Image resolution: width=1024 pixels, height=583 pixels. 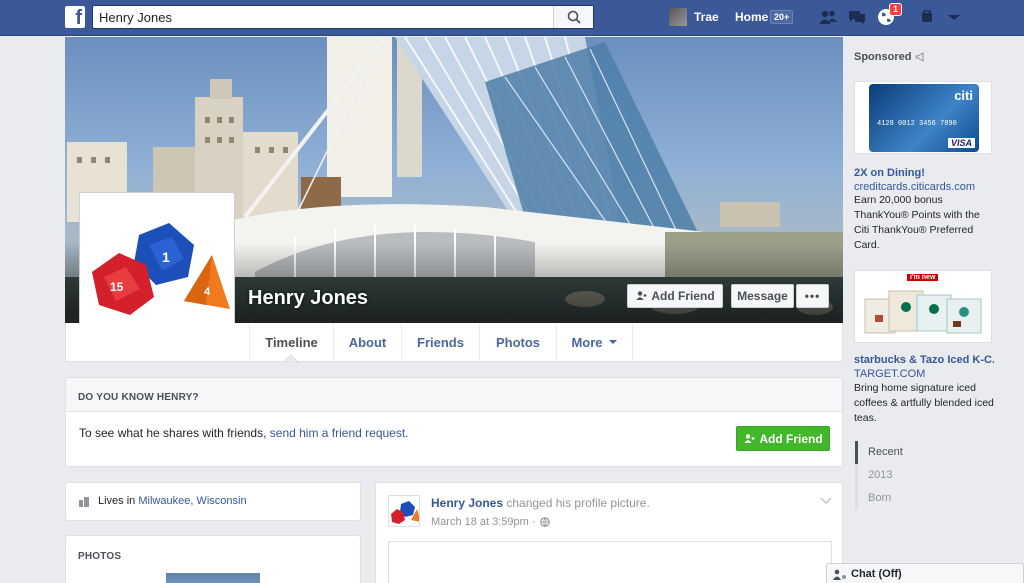 I want to click on year-item-born: Born, so click(x=885, y=498).